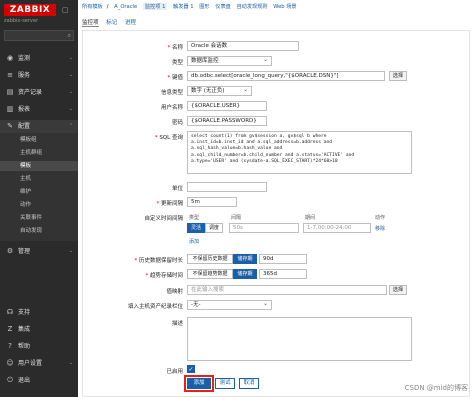  What do you see at coordinates (380, 228) in the screenshot?
I see `custom-remove-link: 移除` at bounding box center [380, 228].